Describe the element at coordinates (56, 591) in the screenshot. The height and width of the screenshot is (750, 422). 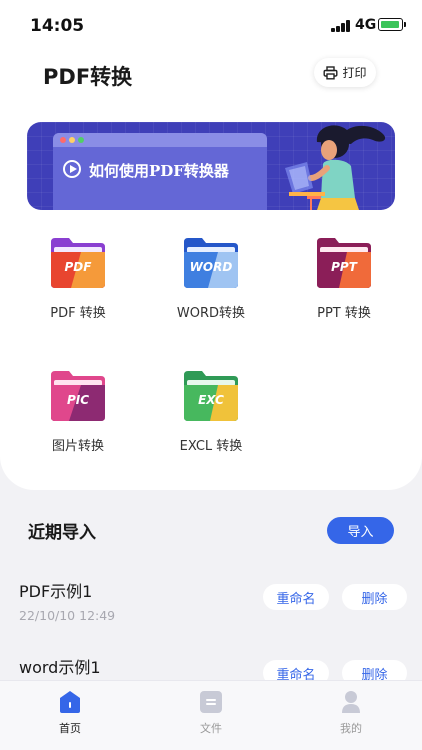
I see `file-name: PDF示例1` at that location.